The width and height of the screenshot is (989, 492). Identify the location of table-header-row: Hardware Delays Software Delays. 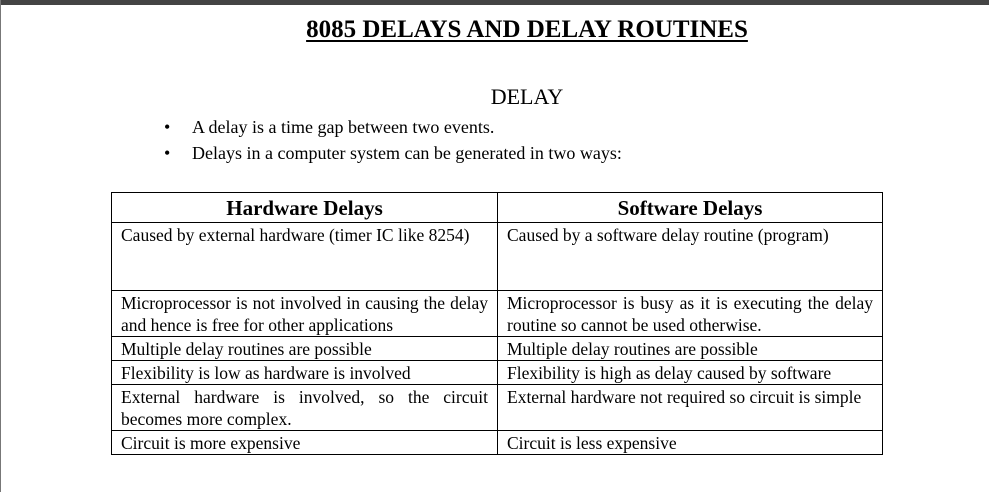
(497, 207).